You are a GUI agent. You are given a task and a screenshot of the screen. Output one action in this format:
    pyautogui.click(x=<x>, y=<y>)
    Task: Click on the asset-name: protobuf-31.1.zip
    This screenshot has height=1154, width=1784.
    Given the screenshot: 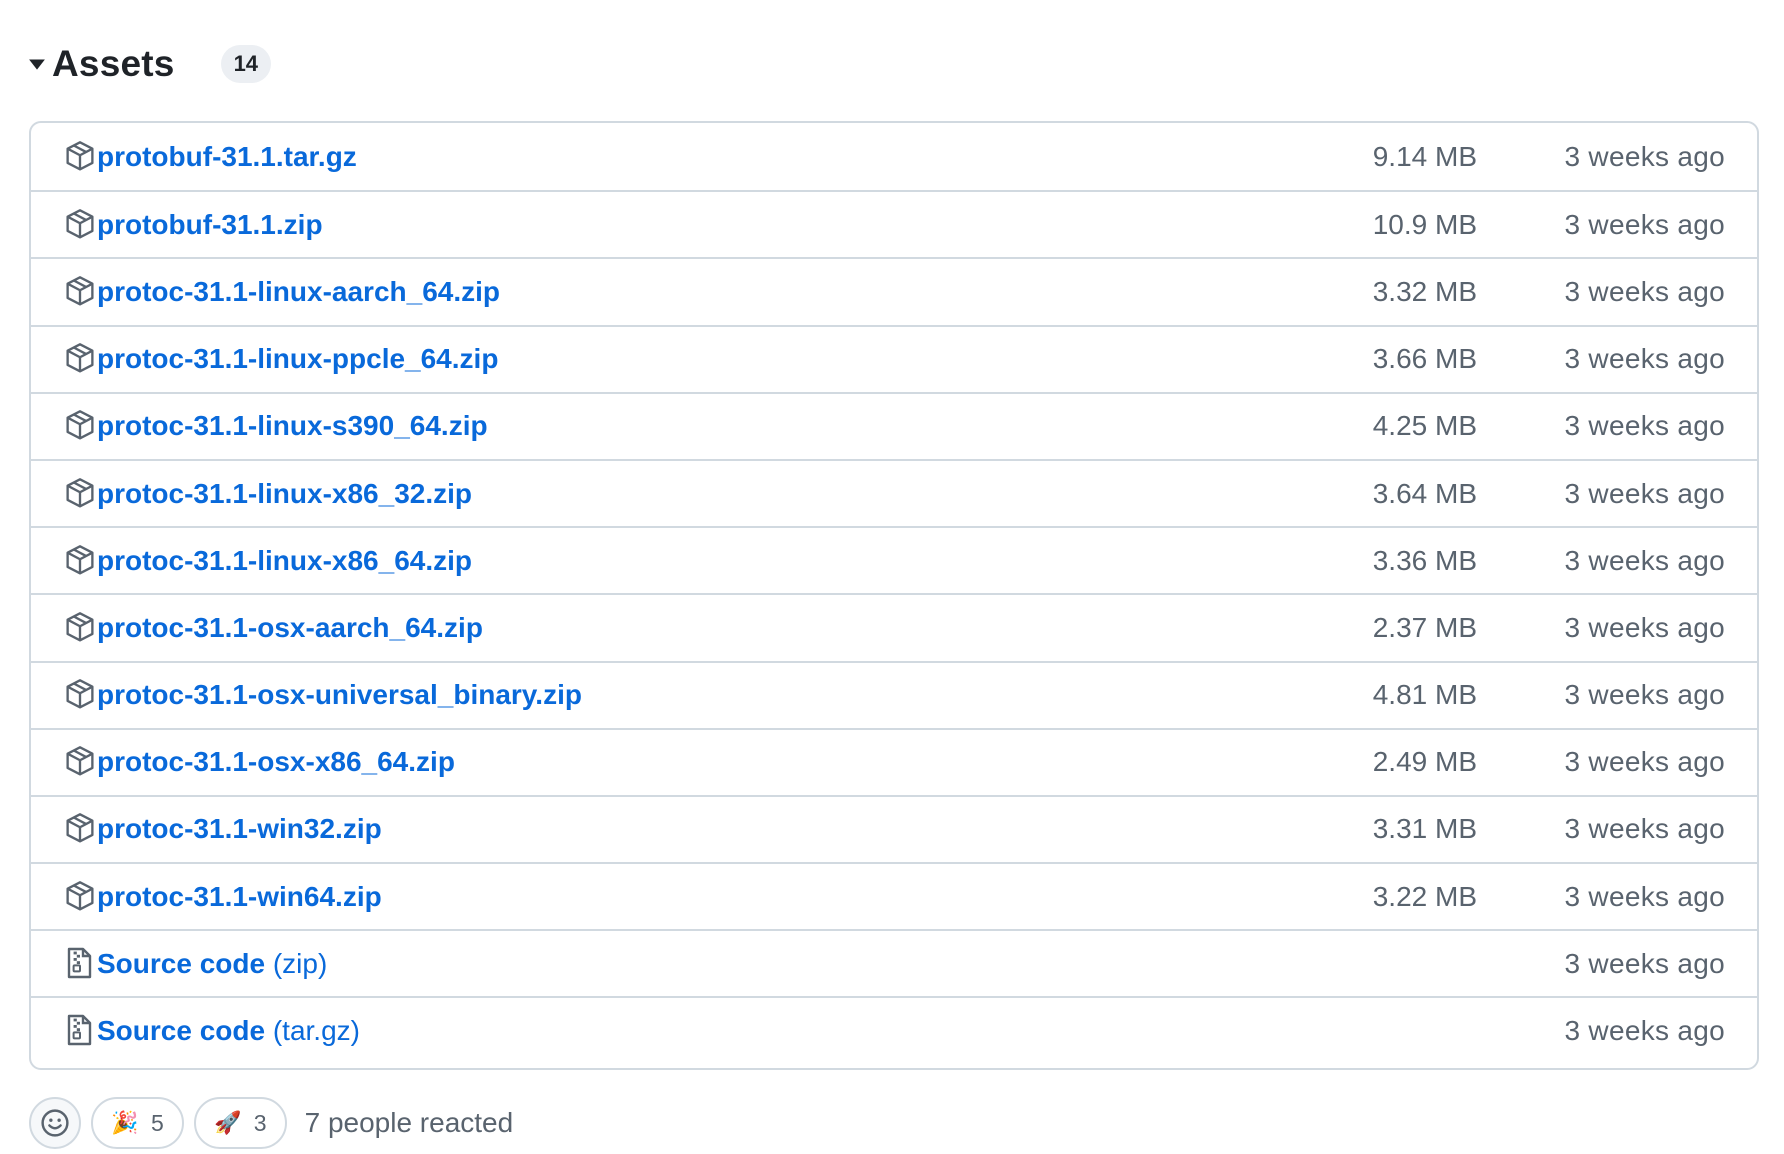 What is the action you would take?
    pyautogui.click(x=210, y=224)
    